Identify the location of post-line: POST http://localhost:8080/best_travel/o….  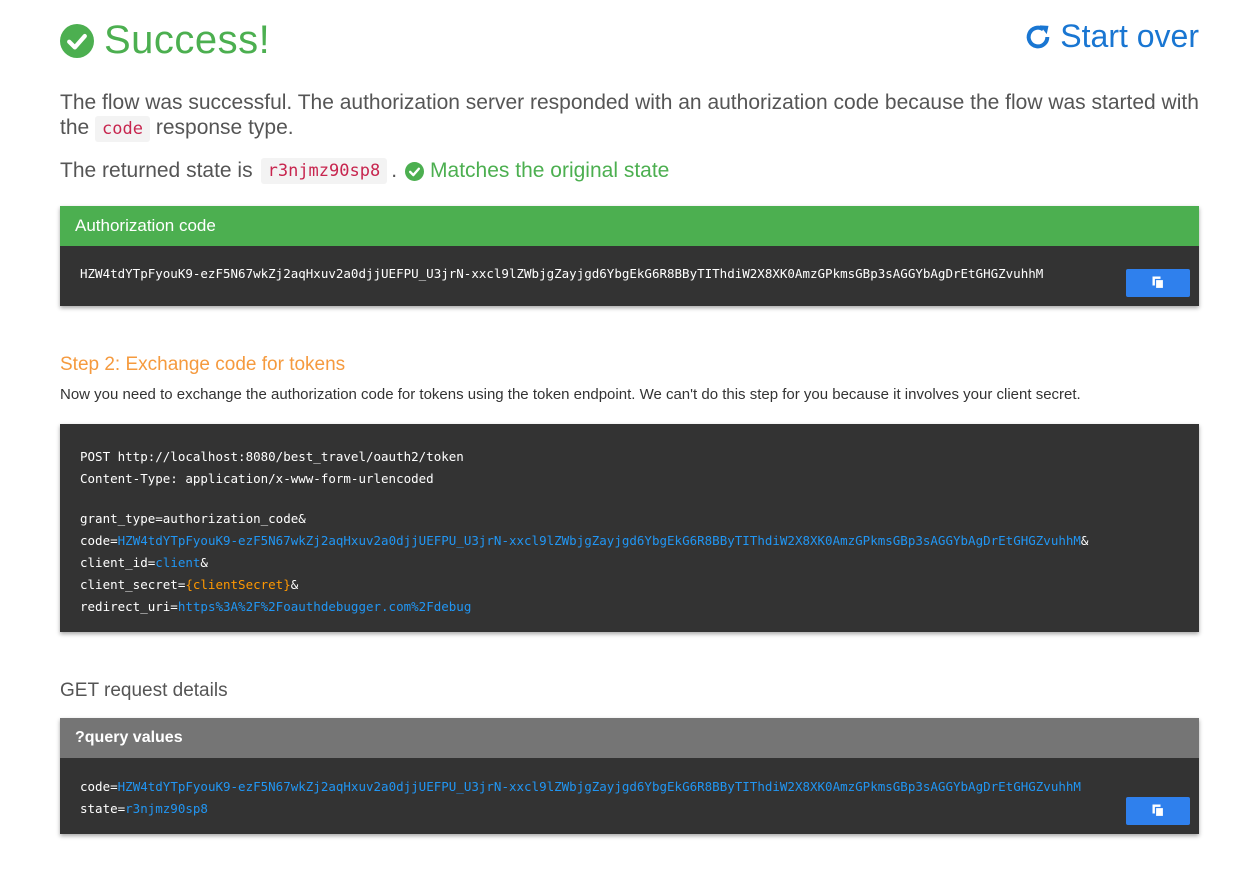
(272, 456).